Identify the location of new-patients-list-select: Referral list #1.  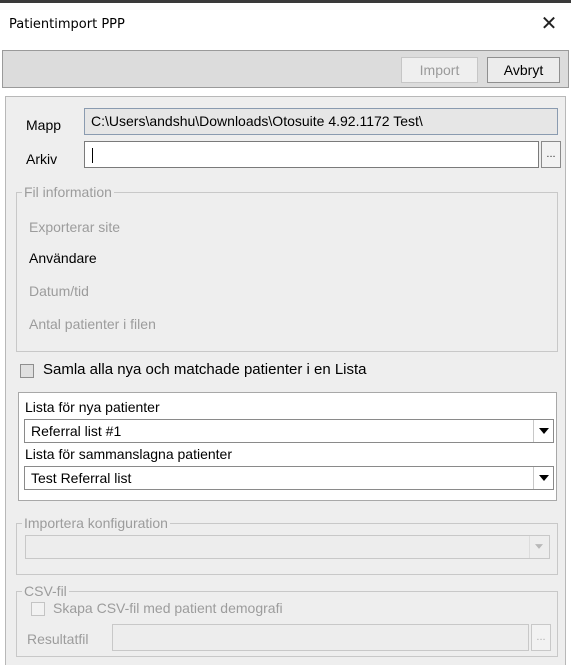
(289, 431).